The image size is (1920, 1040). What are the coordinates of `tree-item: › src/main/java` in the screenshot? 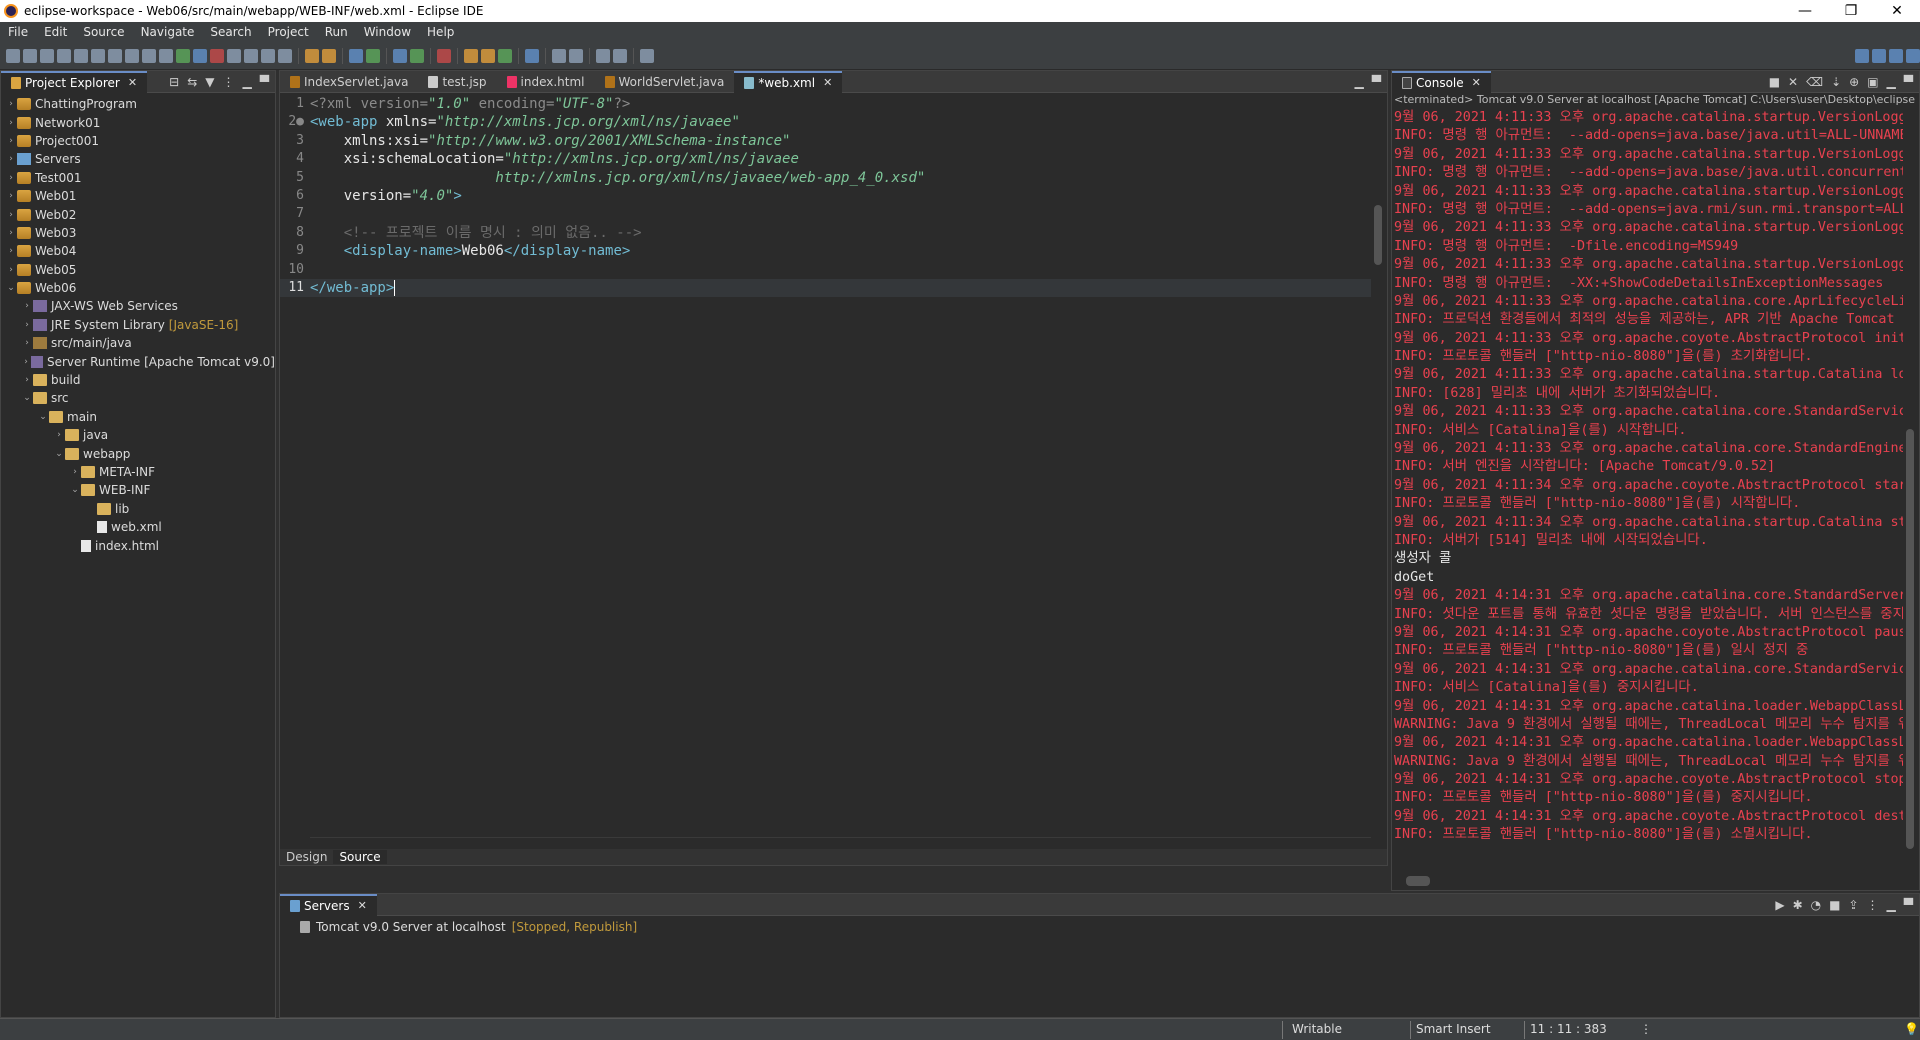 It's located at (138, 343).